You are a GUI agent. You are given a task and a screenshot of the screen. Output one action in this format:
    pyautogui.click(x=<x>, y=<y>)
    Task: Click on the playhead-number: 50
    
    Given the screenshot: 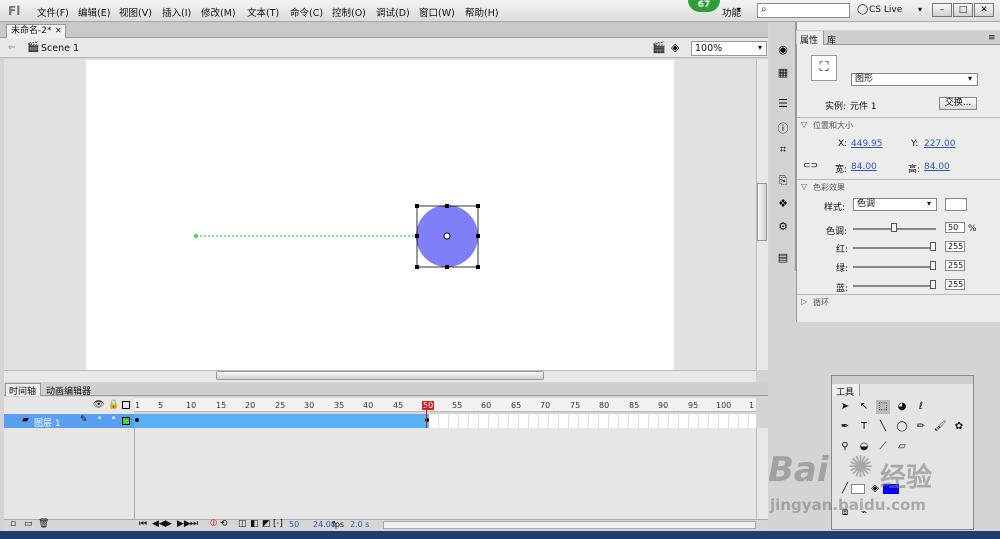 What is the action you would take?
    pyautogui.click(x=428, y=405)
    